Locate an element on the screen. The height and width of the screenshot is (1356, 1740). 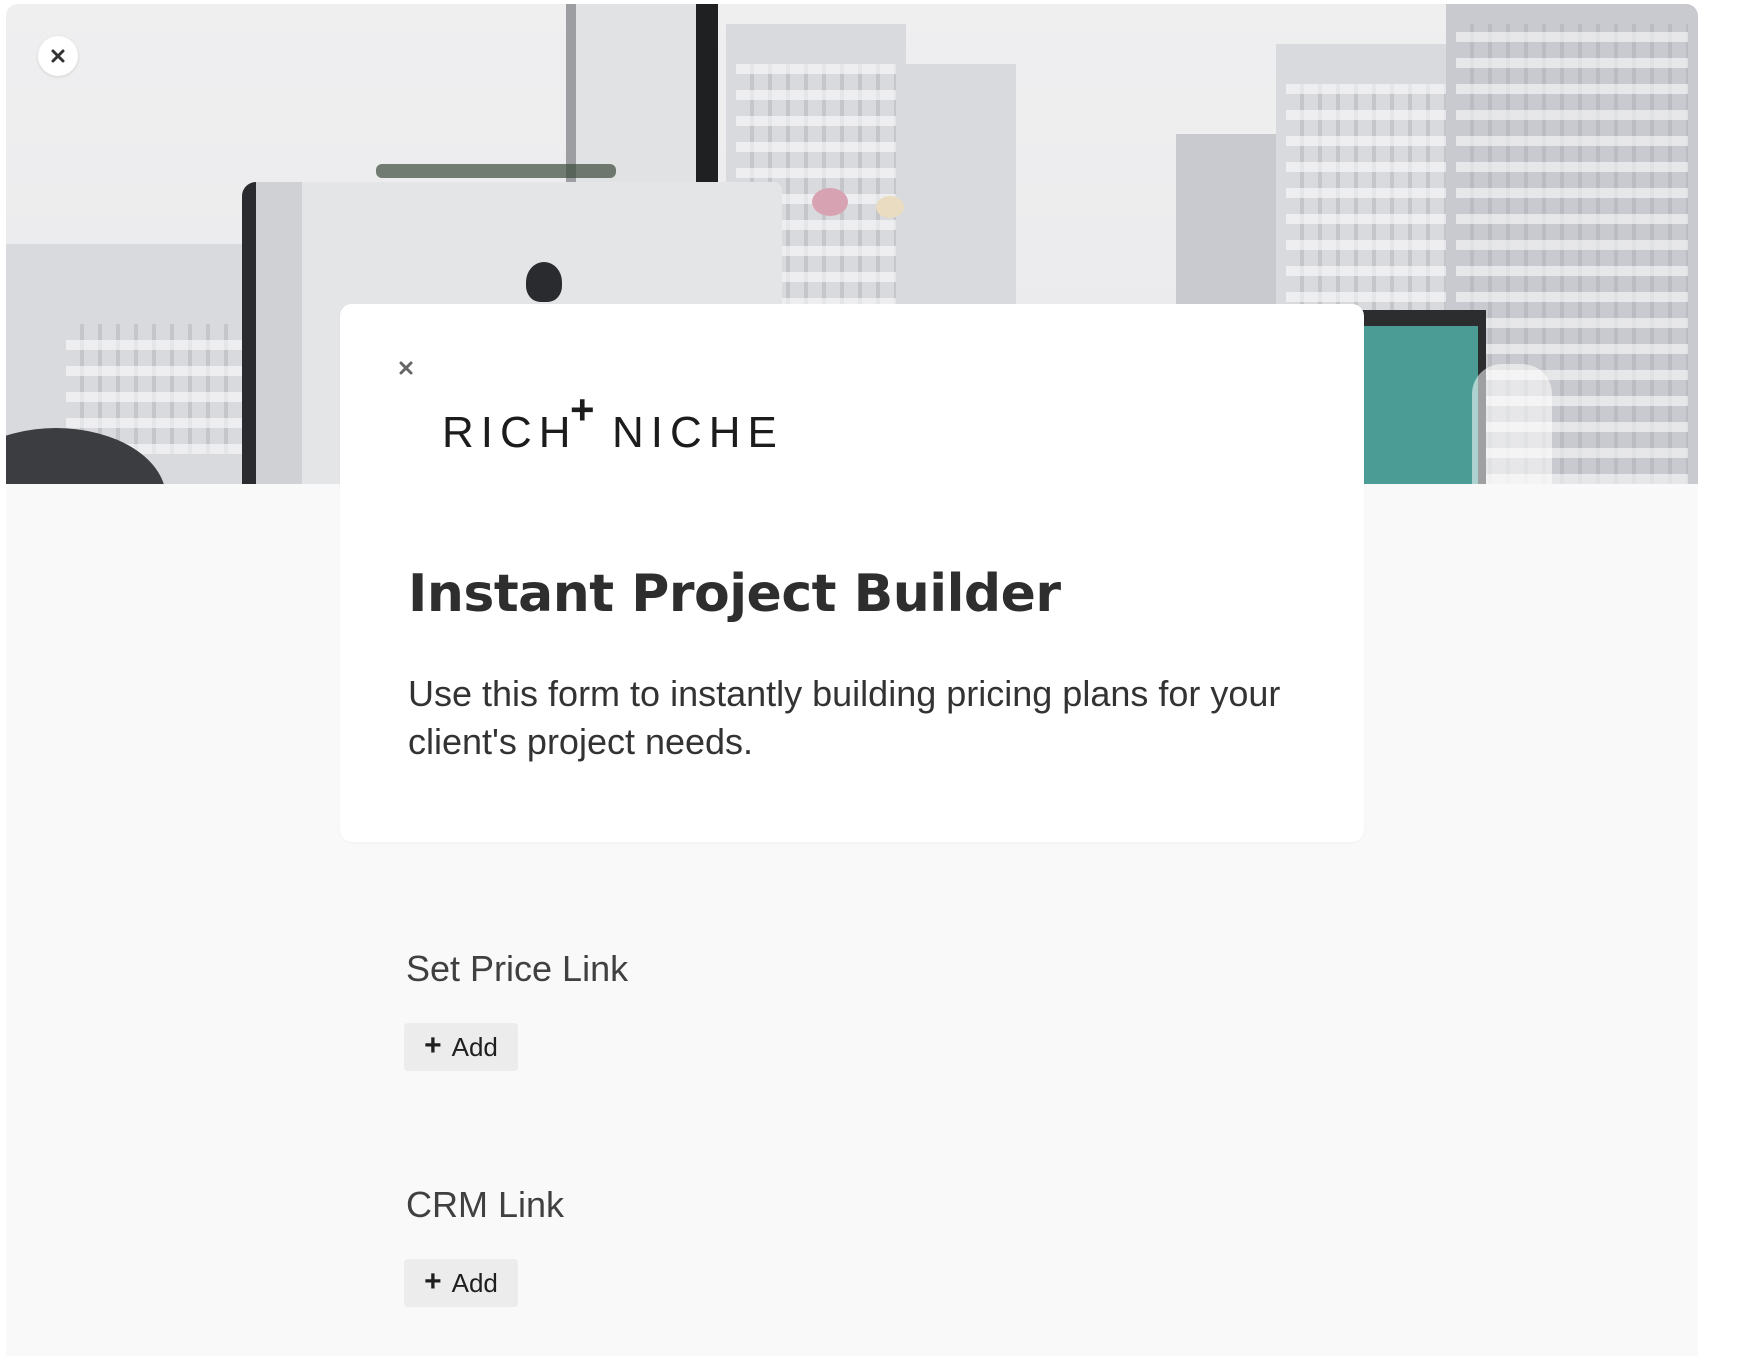
form-title: Instant Project Builder is located at coordinates (734, 594).